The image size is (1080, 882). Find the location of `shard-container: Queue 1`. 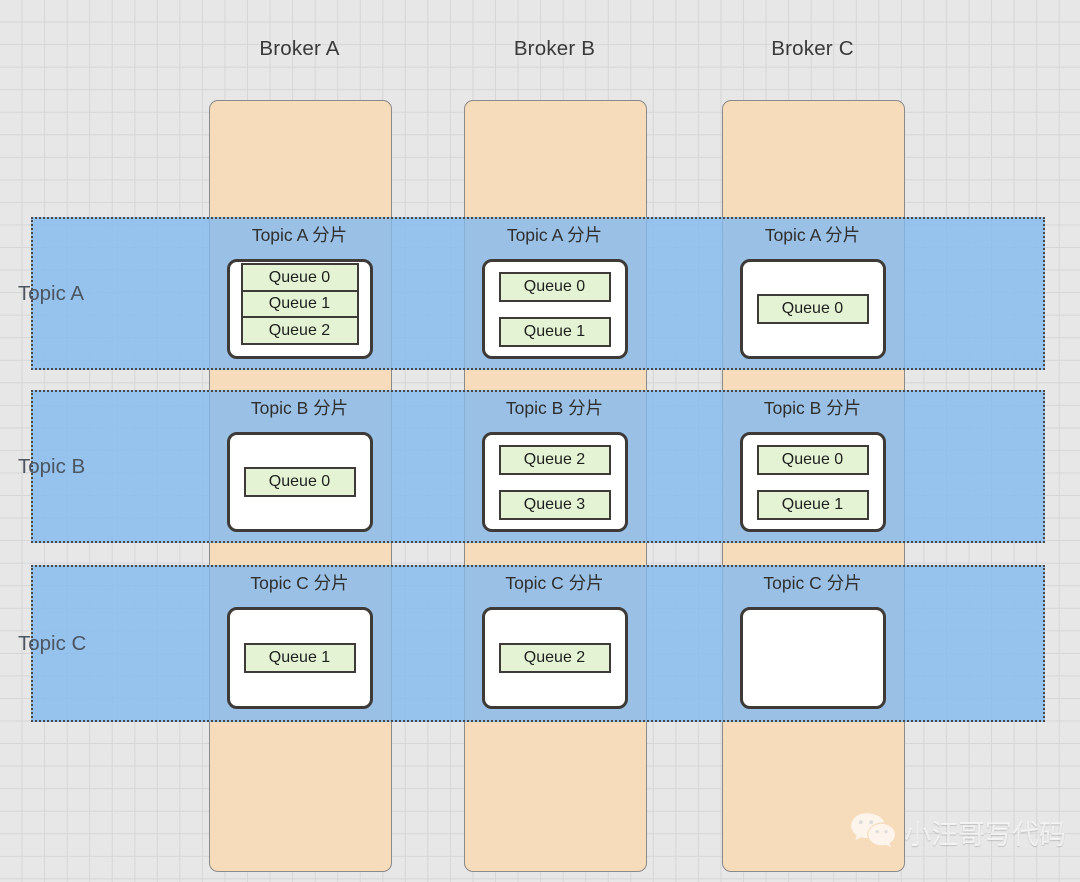

shard-container: Queue 1 is located at coordinates (299, 658).